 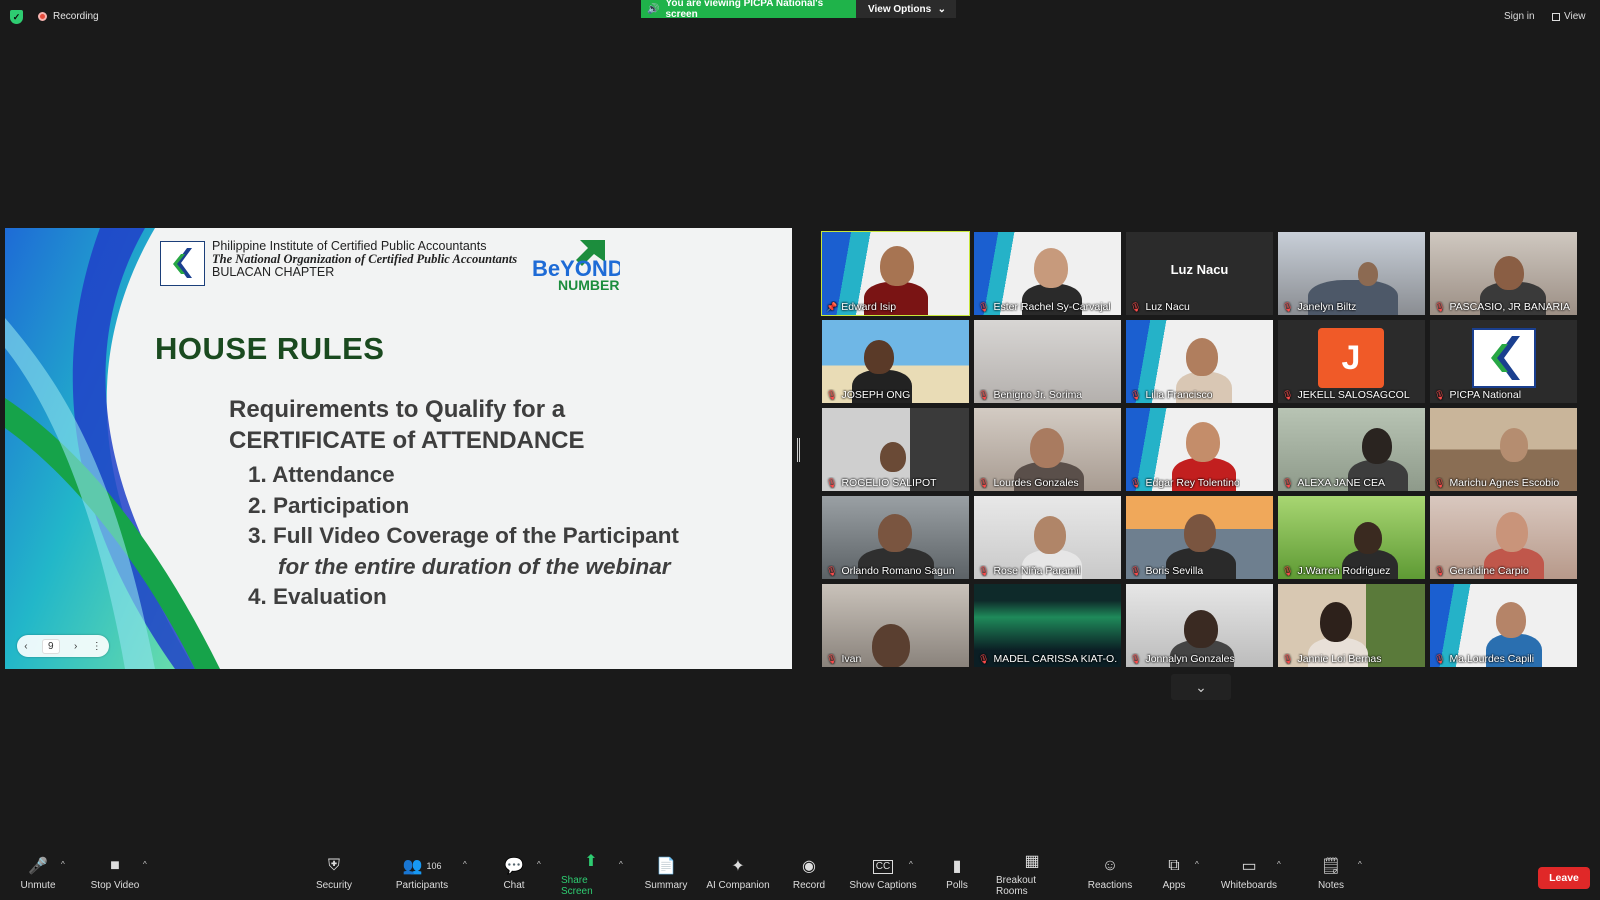 I want to click on rule-item: 1. Attendance, so click(x=321, y=474).